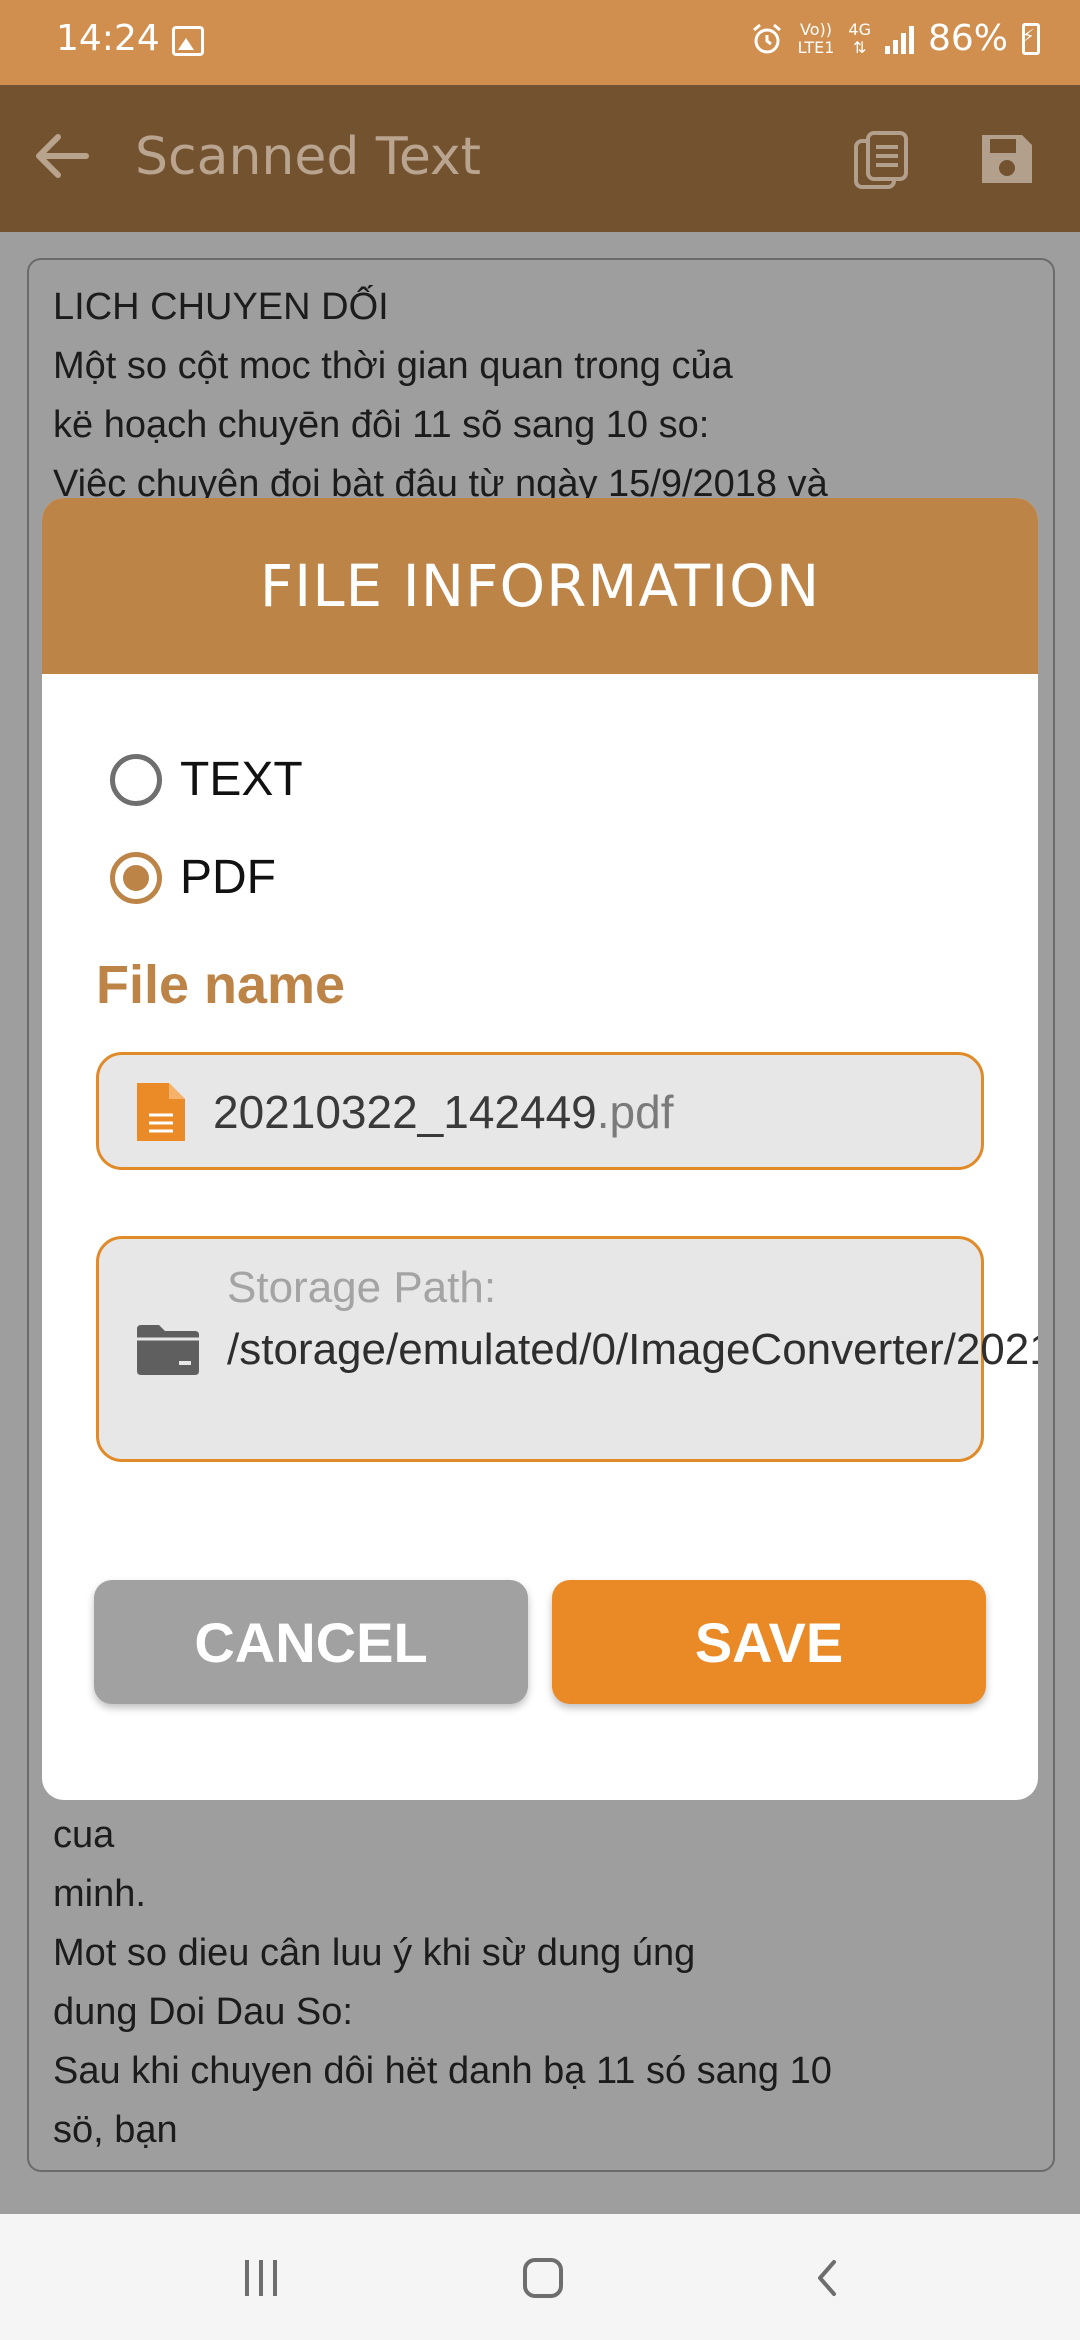 Image resolution: width=1080 pixels, height=2340 pixels. I want to click on save-icon, so click(1006, 159).